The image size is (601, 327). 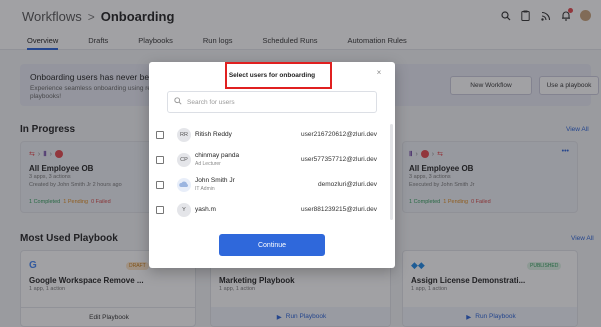 I want to click on user-email: user216720612@zluri.dev, so click(x=339, y=134).